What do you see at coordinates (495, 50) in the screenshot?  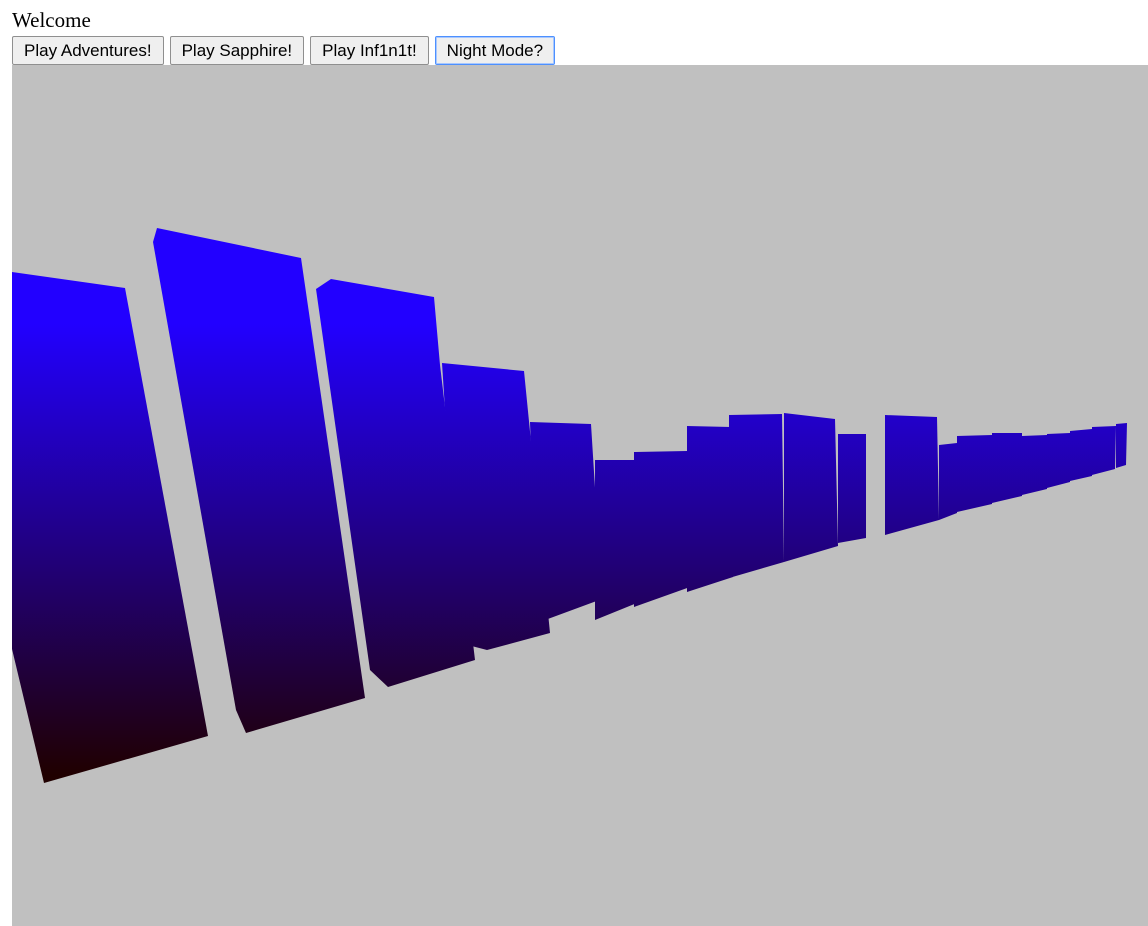 I see `night-mode-button: Night Mode?` at bounding box center [495, 50].